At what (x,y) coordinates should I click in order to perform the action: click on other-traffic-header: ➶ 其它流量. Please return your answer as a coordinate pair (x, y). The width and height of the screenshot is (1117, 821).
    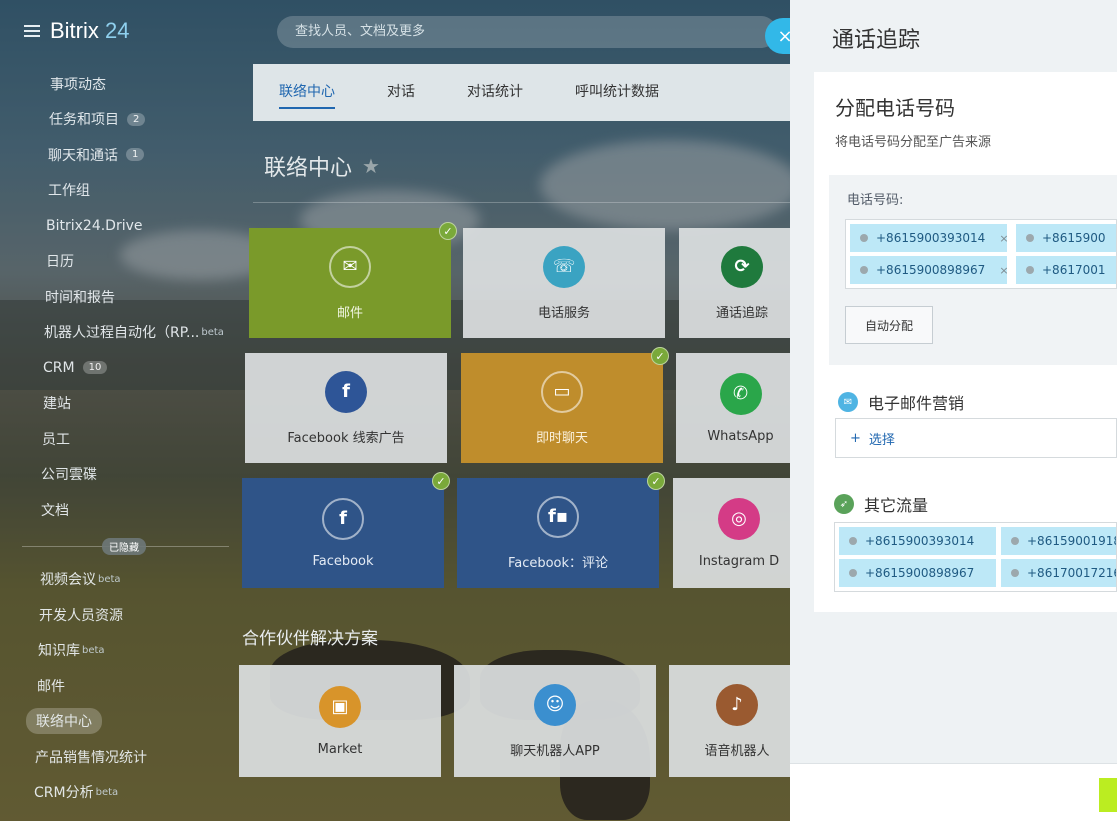
    Looking at the image, I should click on (881, 504).